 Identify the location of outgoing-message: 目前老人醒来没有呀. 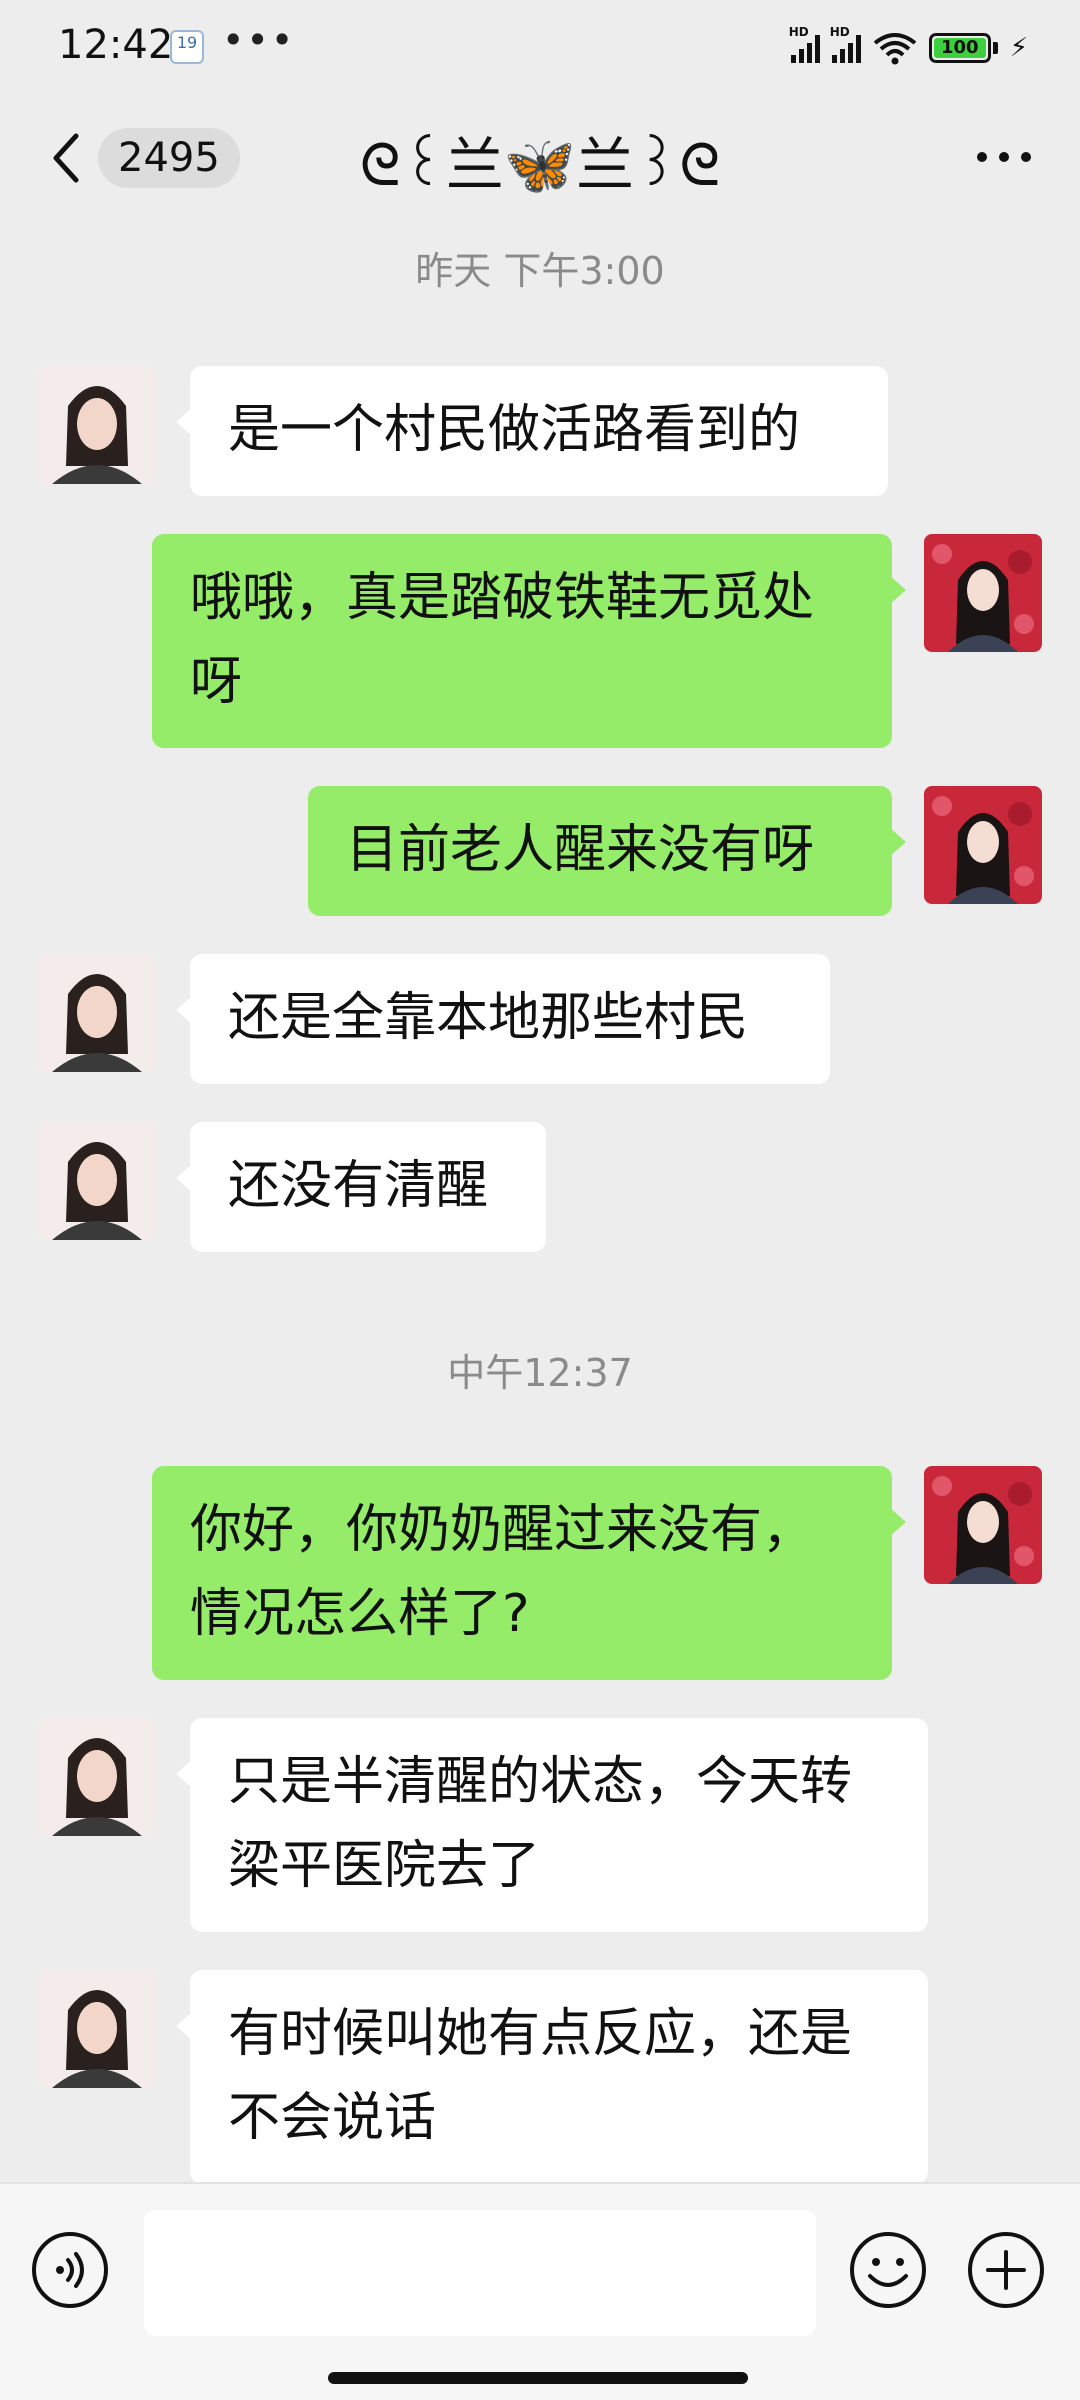
(607, 851).